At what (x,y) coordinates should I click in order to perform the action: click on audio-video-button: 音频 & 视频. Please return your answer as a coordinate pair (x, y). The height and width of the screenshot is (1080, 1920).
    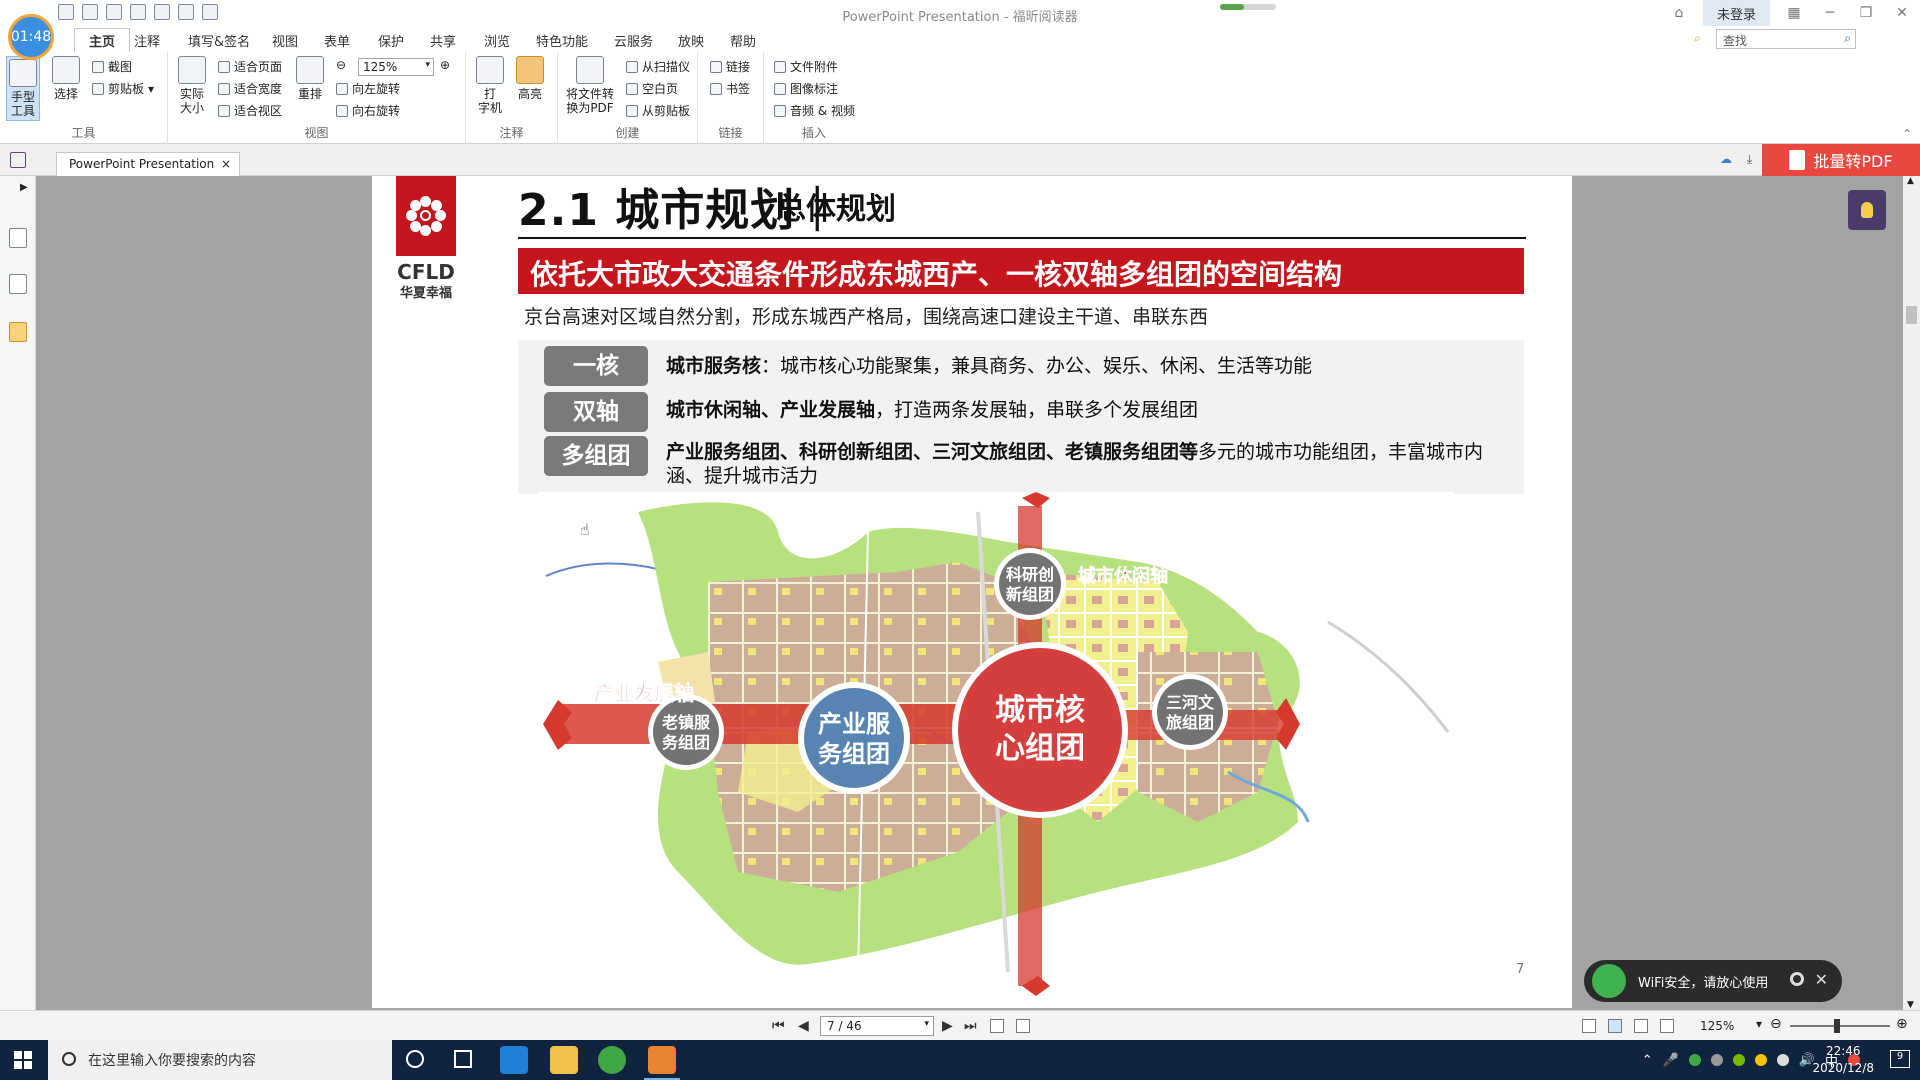
    Looking at the image, I should click on (814, 110).